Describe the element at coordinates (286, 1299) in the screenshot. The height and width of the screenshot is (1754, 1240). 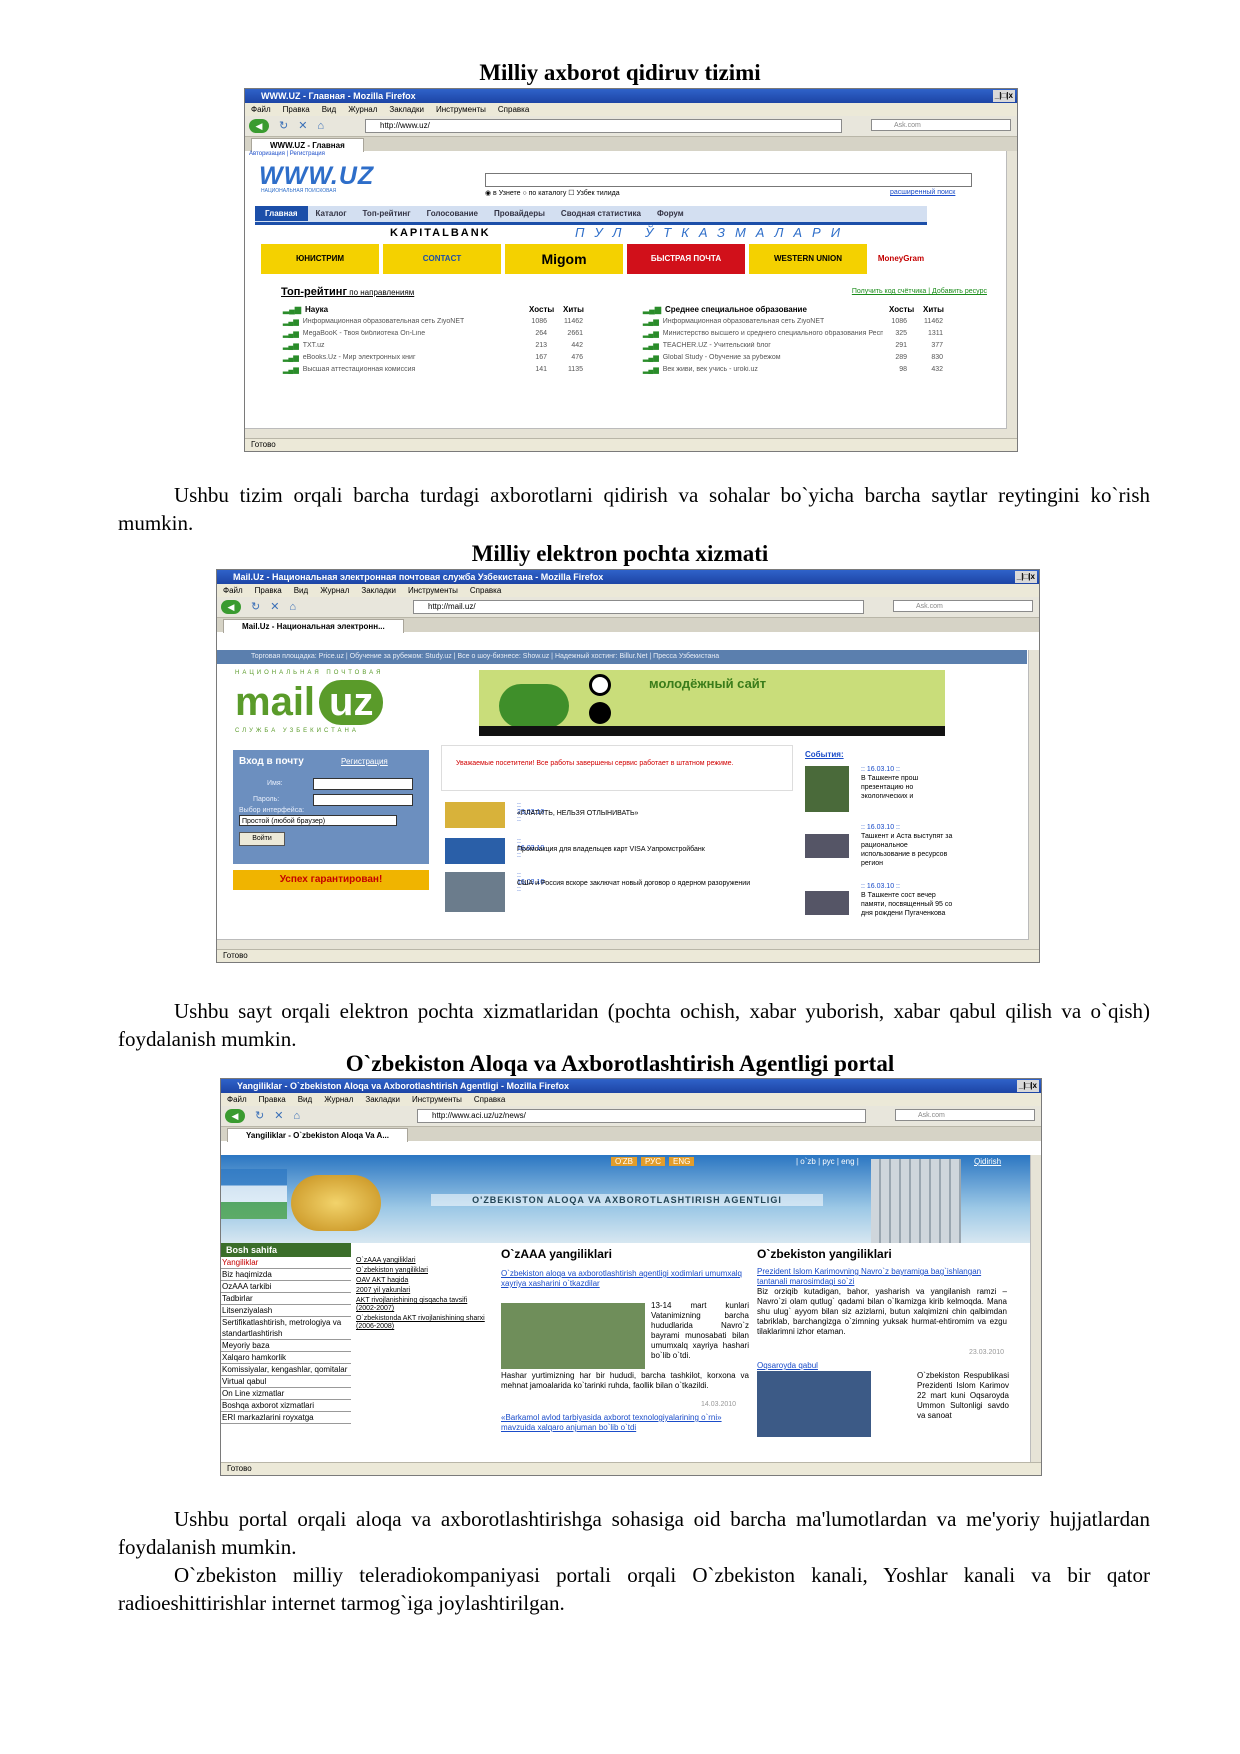
I see `sidebar-item: Tadbirlar` at that location.